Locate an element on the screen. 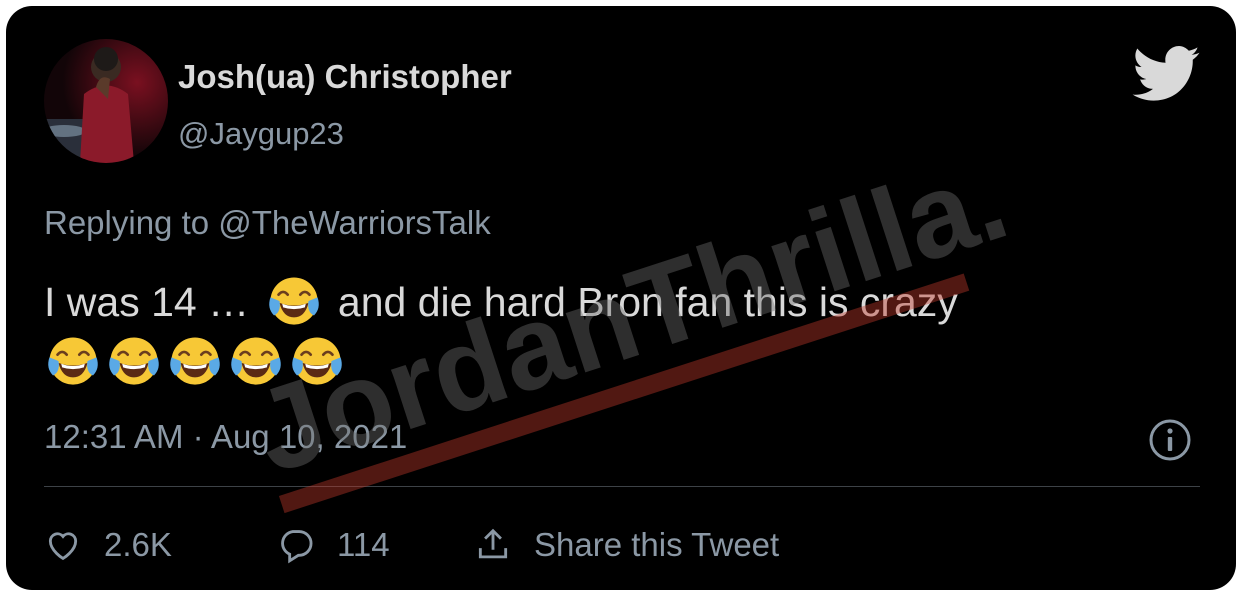  emoji-row is located at coordinates (624, 362).